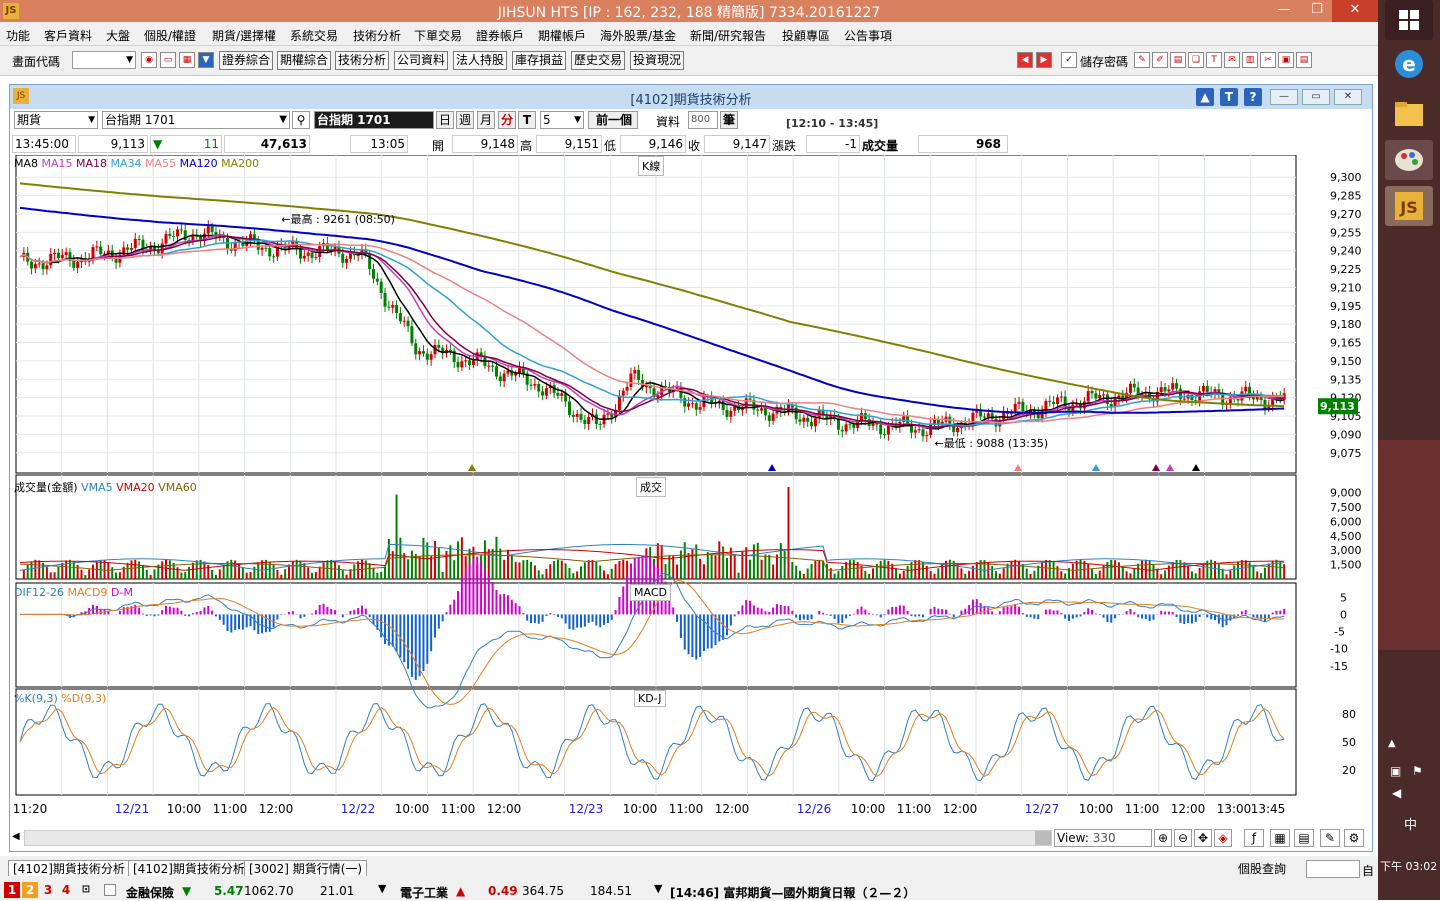  What do you see at coordinates (1280, 838) in the screenshot?
I see `grid-icon: ▦` at bounding box center [1280, 838].